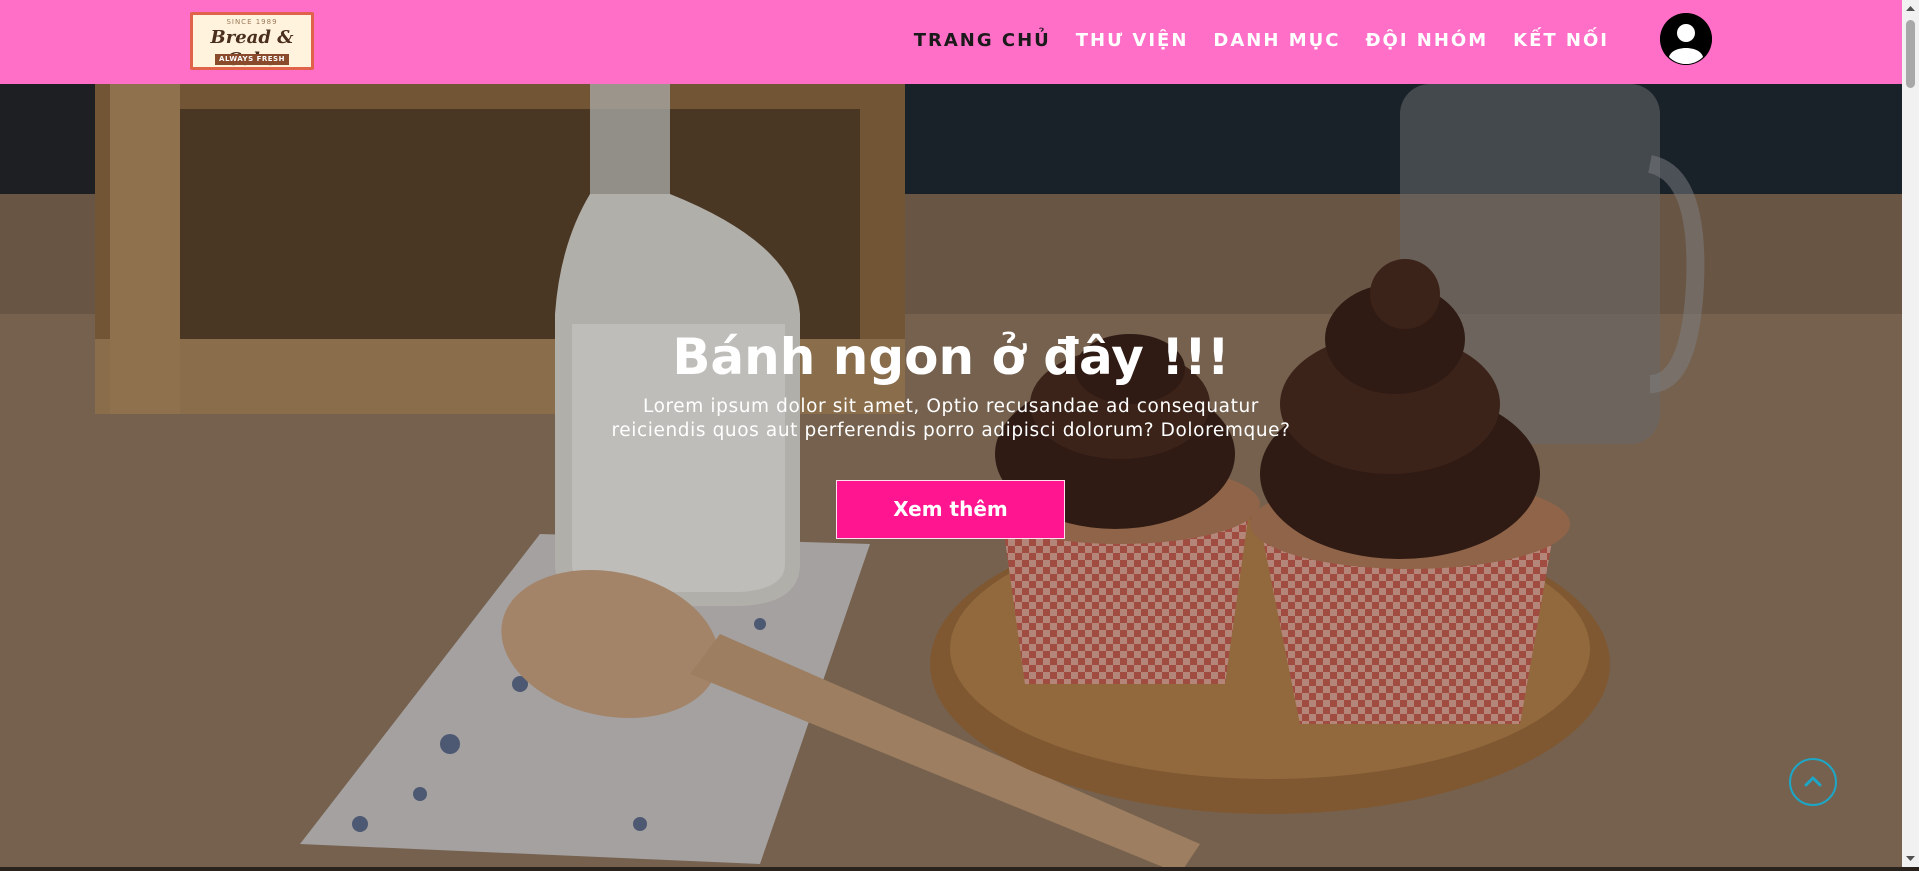 The height and width of the screenshot is (871, 1919). I want to click on logo-tagline: ALWAYS FRESH, so click(252, 59).